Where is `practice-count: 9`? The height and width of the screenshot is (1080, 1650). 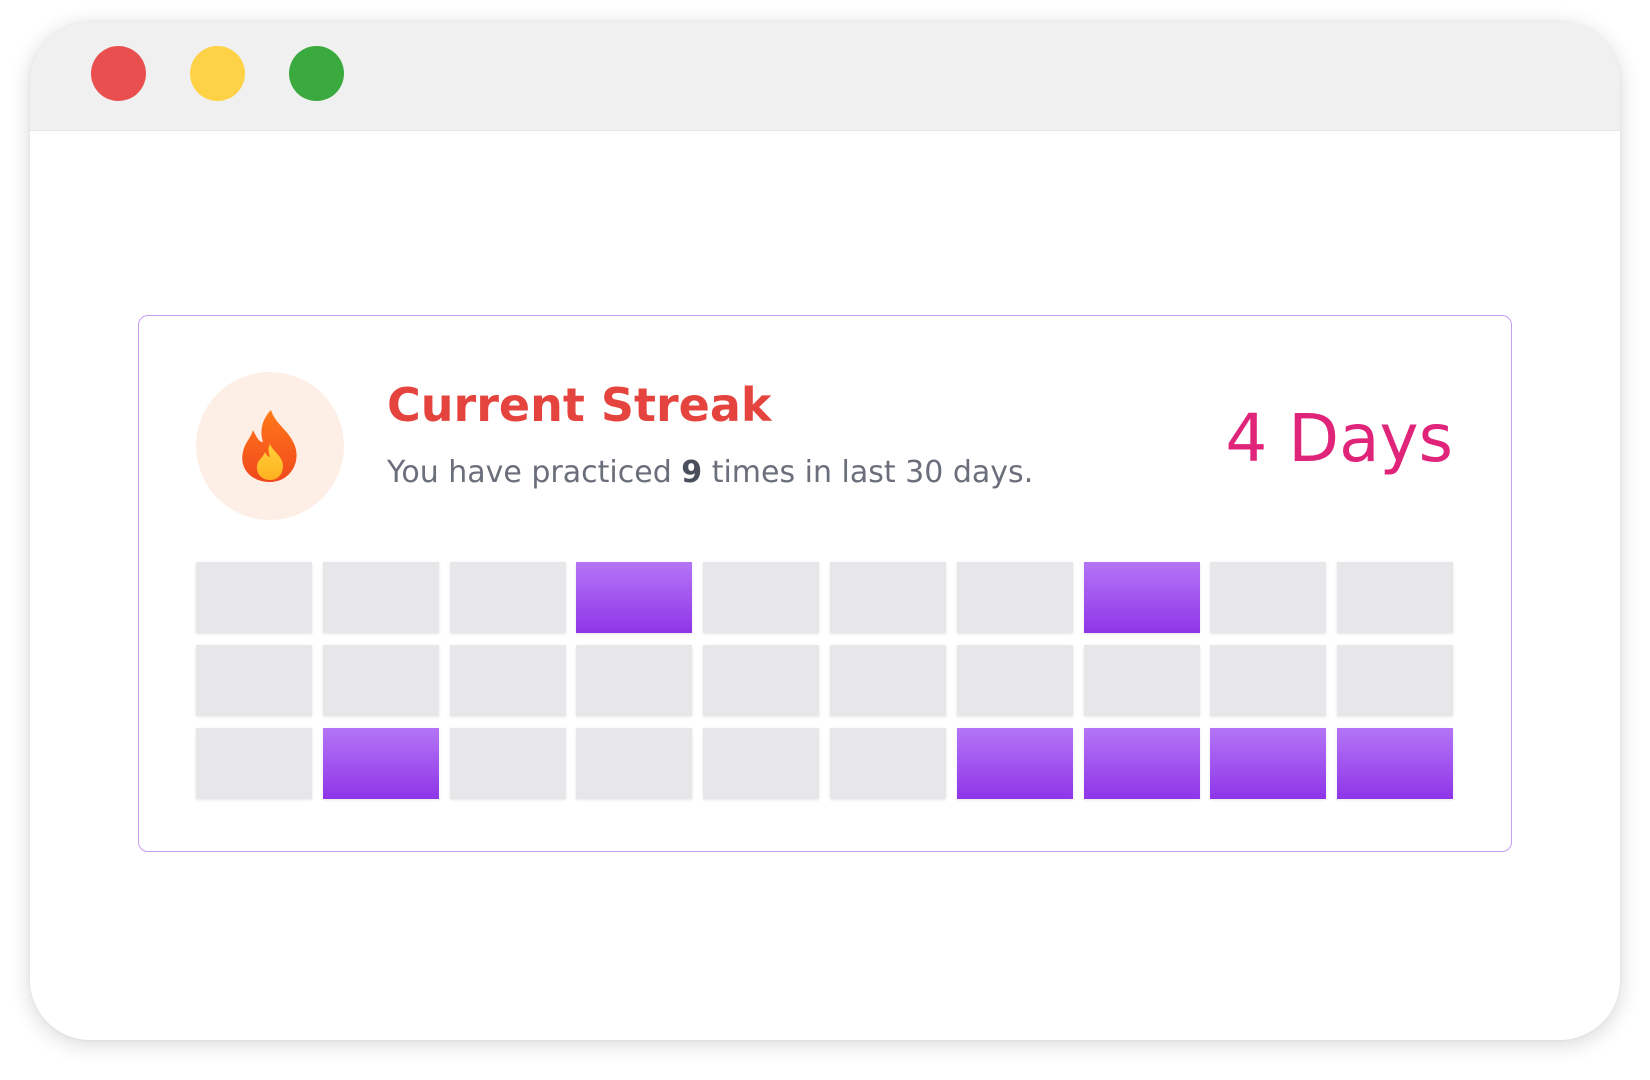
practice-count: 9 is located at coordinates (692, 472).